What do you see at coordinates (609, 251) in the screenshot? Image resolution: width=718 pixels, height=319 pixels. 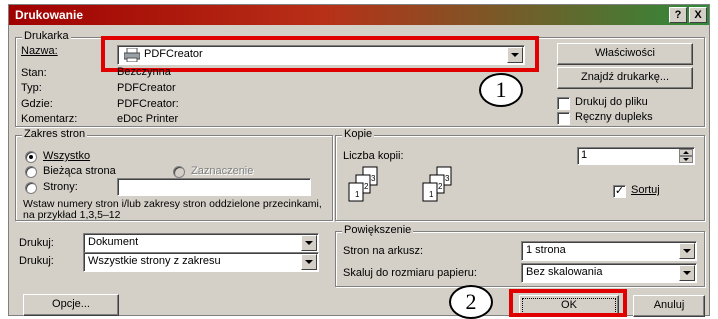 I see `pages-per-sheet-select: 1 strona` at bounding box center [609, 251].